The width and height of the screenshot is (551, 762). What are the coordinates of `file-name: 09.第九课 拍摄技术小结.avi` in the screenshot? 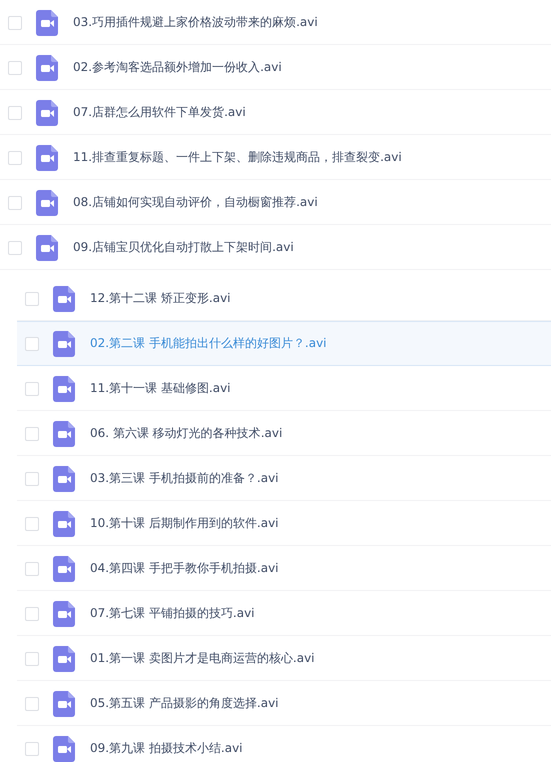 It's located at (166, 748).